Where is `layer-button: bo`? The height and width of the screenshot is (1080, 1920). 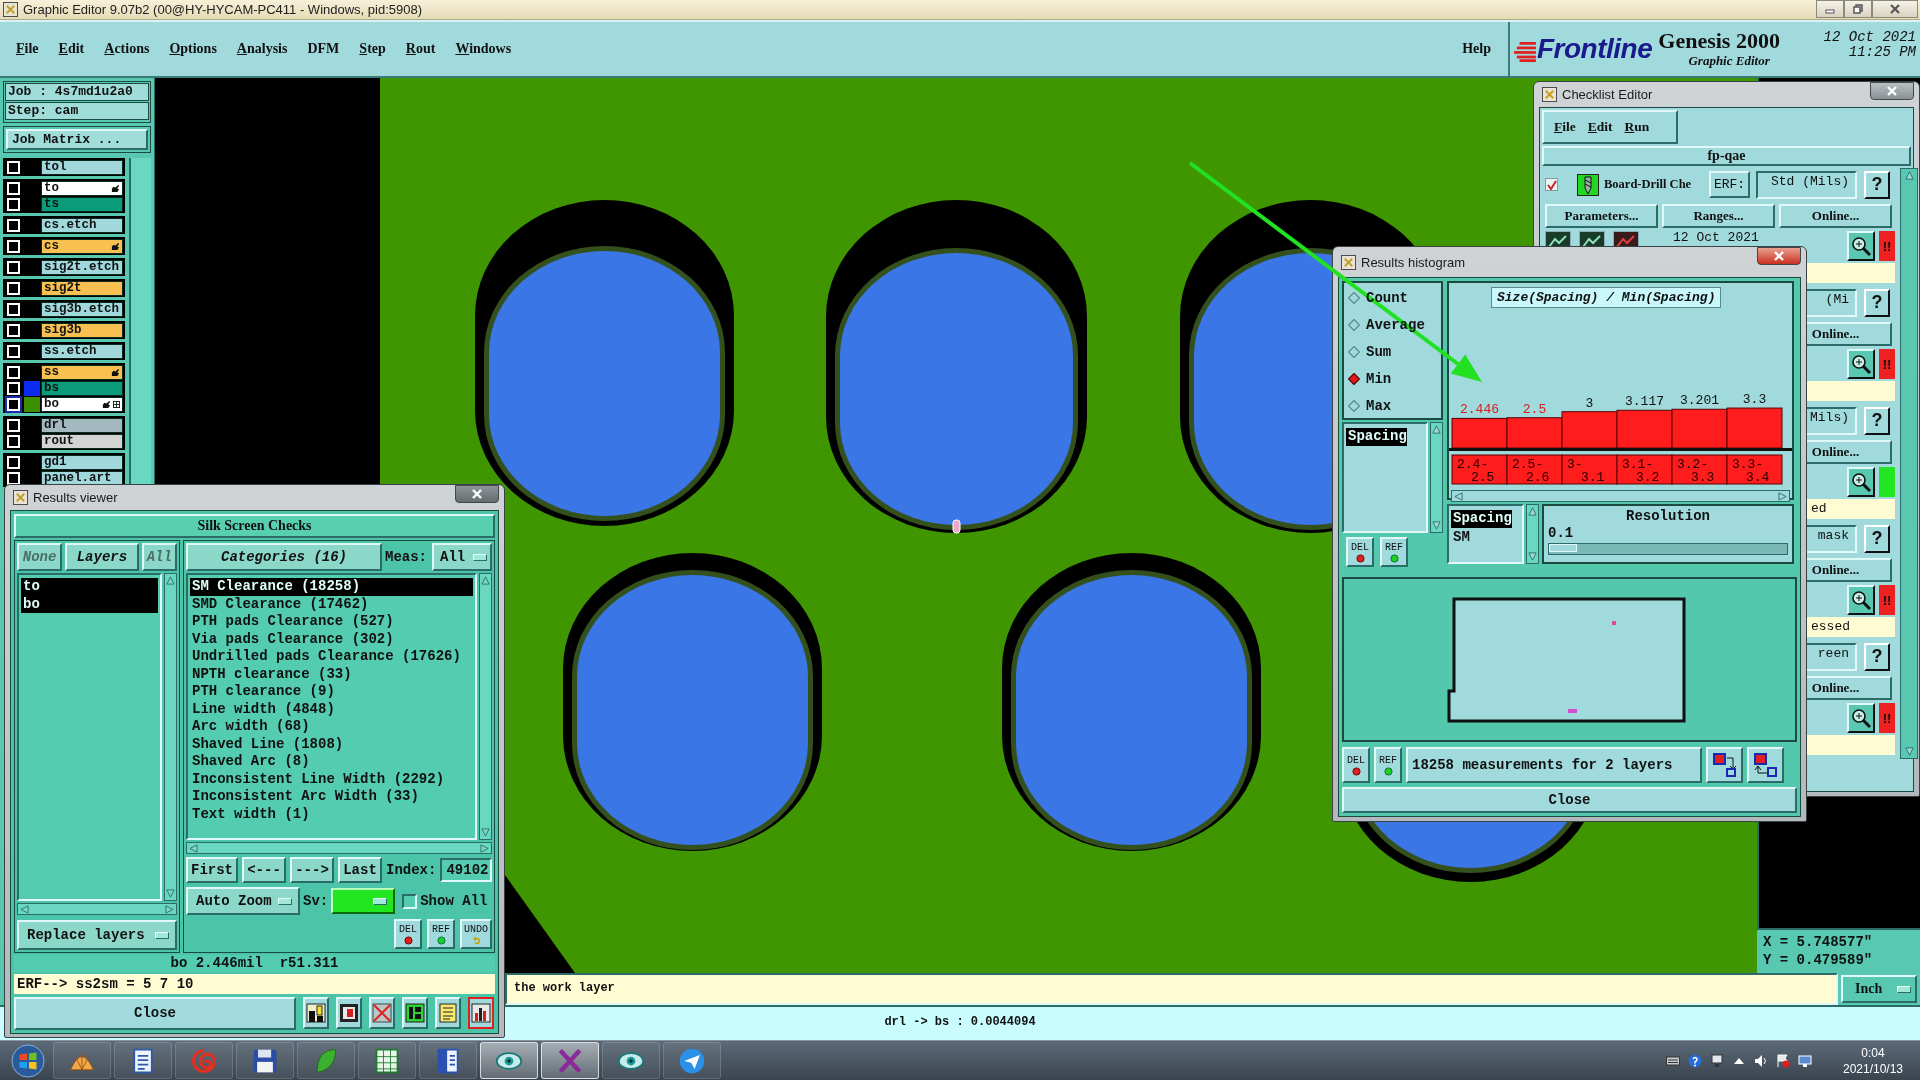 layer-button: bo is located at coordinates (82, 404).